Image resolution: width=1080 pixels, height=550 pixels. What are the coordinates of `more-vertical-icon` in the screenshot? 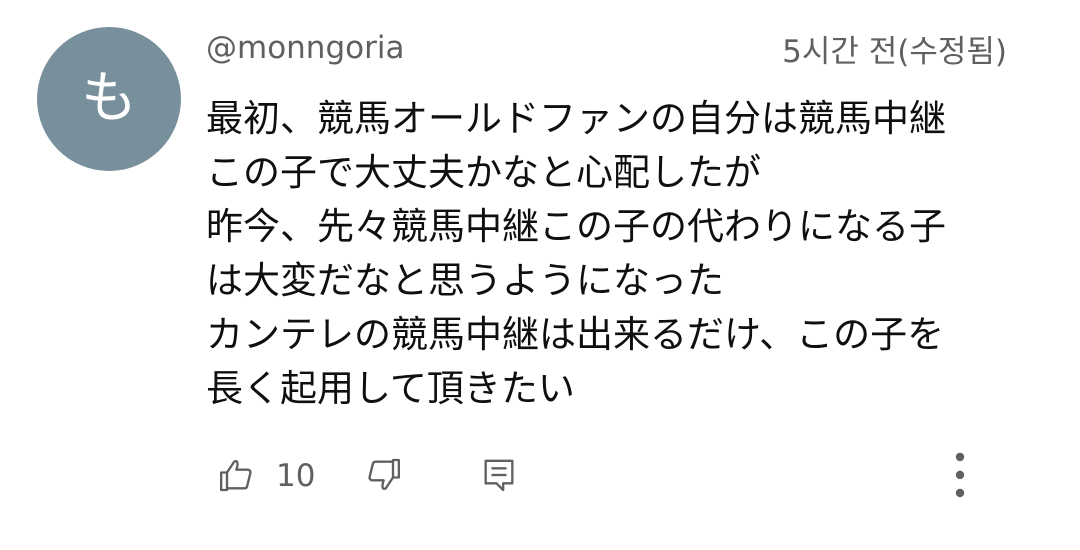 It's located at (960, 475).